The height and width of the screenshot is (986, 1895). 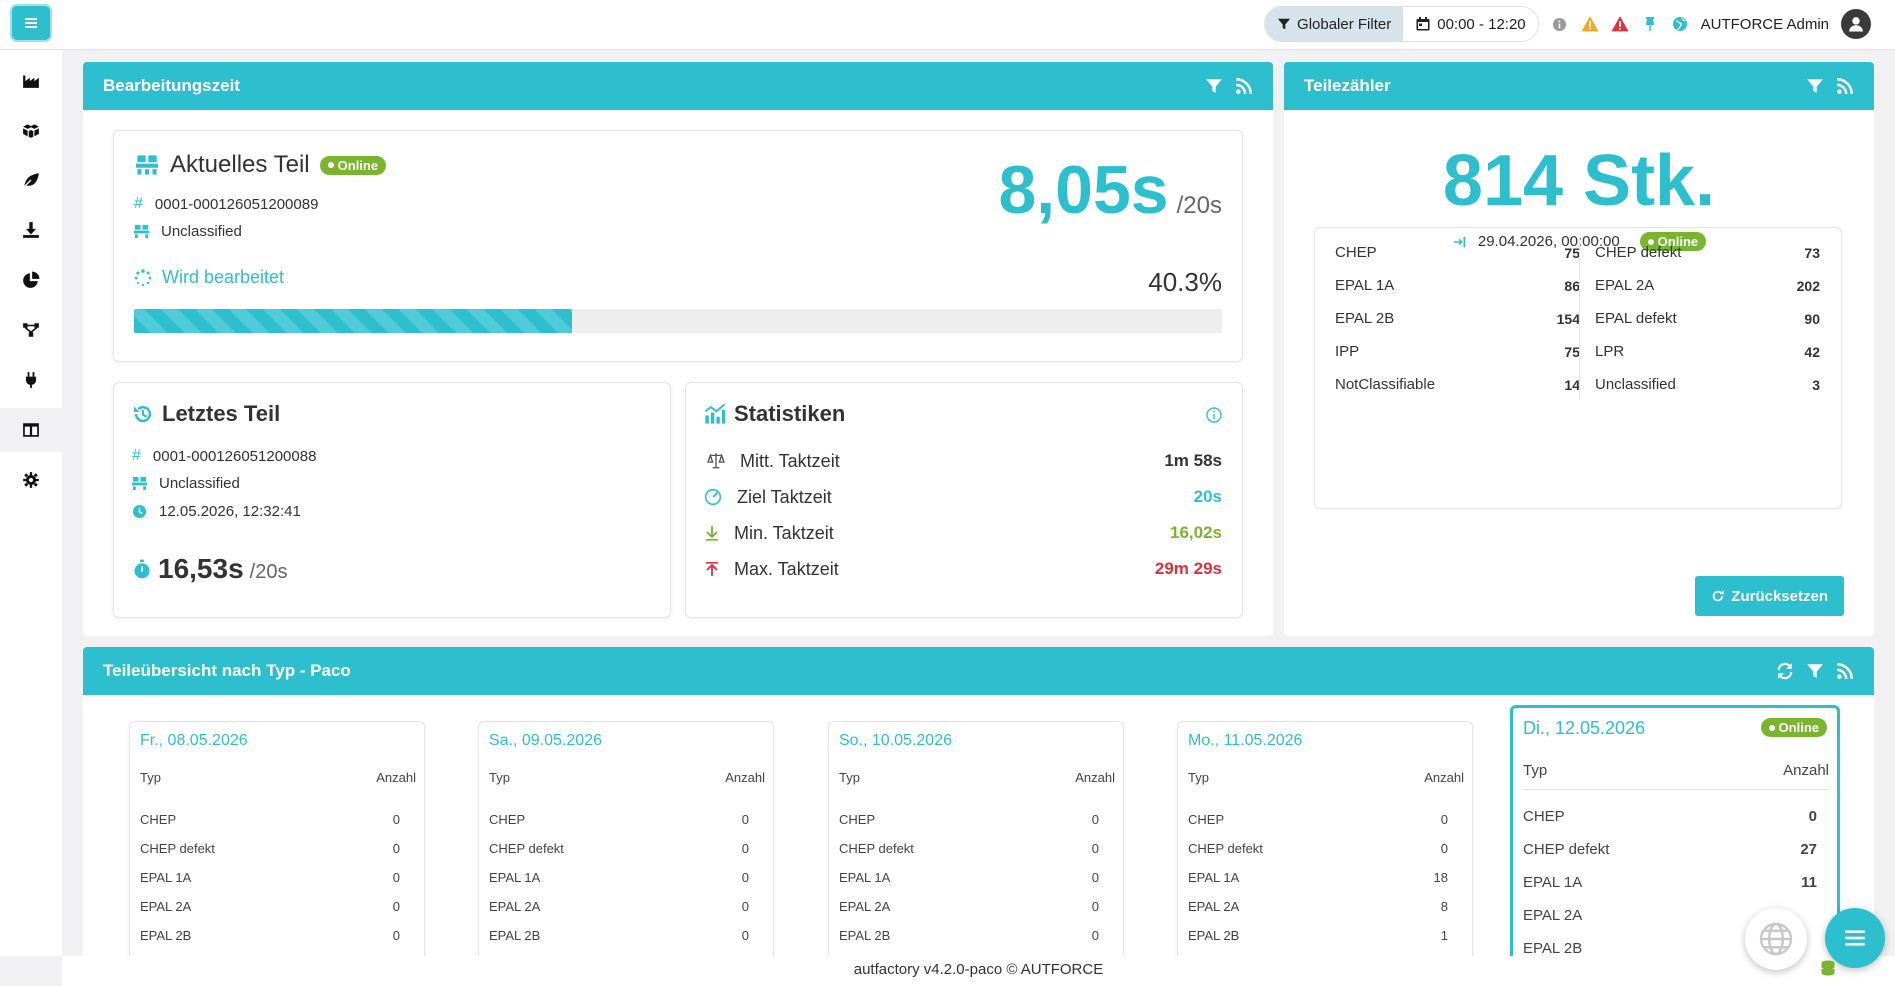 I want to click on avatar, so click(x=1856, y=24).